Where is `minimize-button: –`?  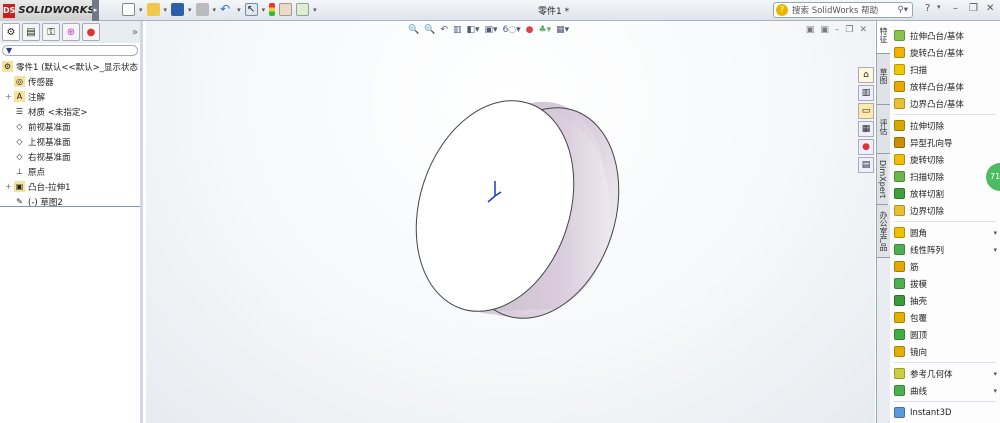
minimize-button: – is located at coordinates (955, 8).